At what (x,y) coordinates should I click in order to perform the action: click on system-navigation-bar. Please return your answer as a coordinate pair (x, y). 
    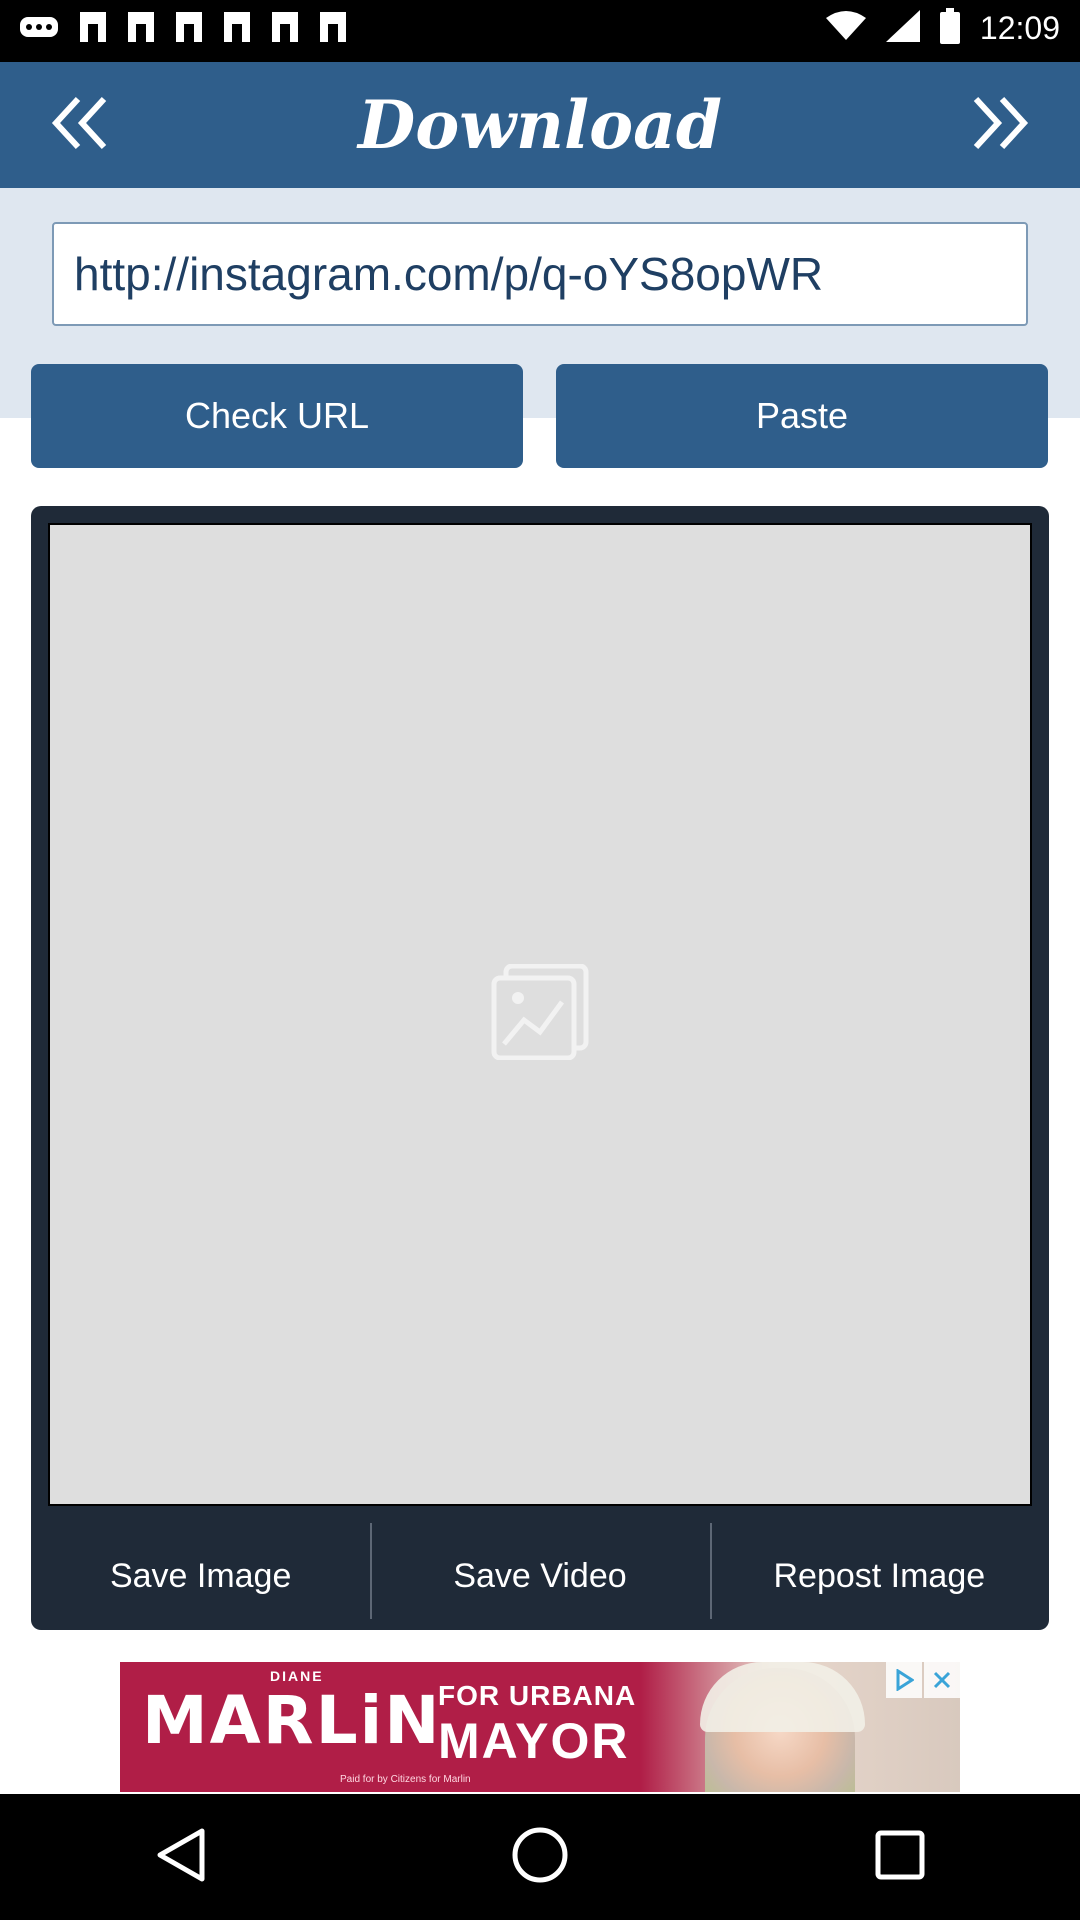
    Looking at the image, I should click on (540, 1857).